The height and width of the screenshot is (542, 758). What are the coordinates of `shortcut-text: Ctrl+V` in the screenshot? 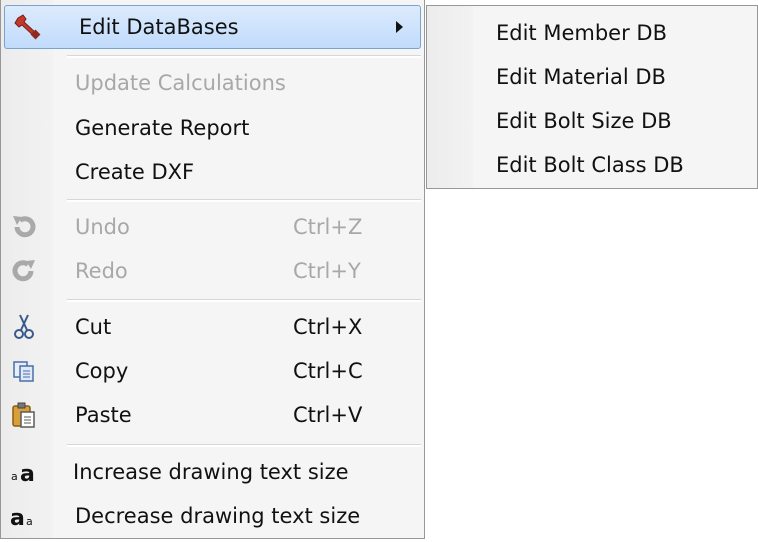 It's located at (328, 415).